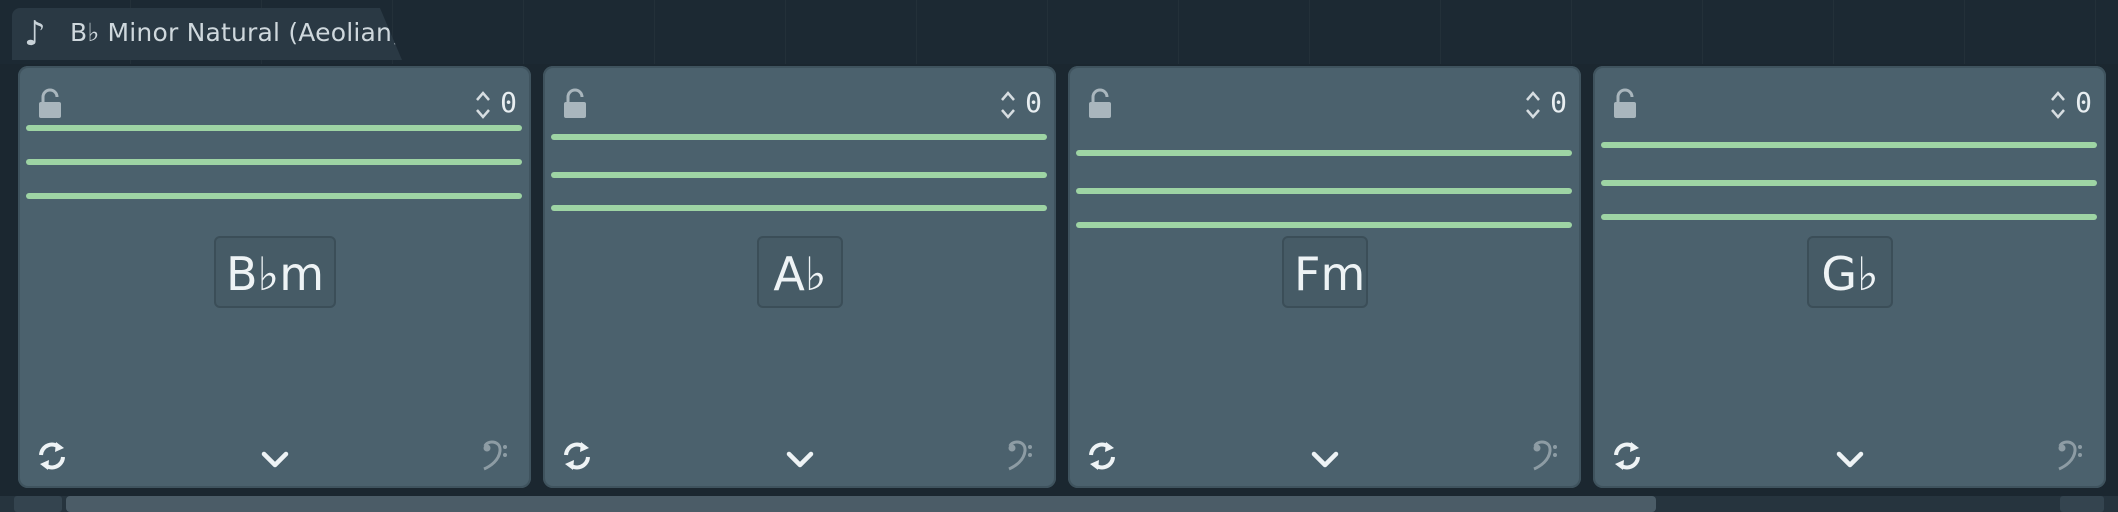 The height and width of the screenshot is (512, 2118). I want to click on header-strip: ♪ B♭ Minor Natural (Aeolian), so click(1059, 32).